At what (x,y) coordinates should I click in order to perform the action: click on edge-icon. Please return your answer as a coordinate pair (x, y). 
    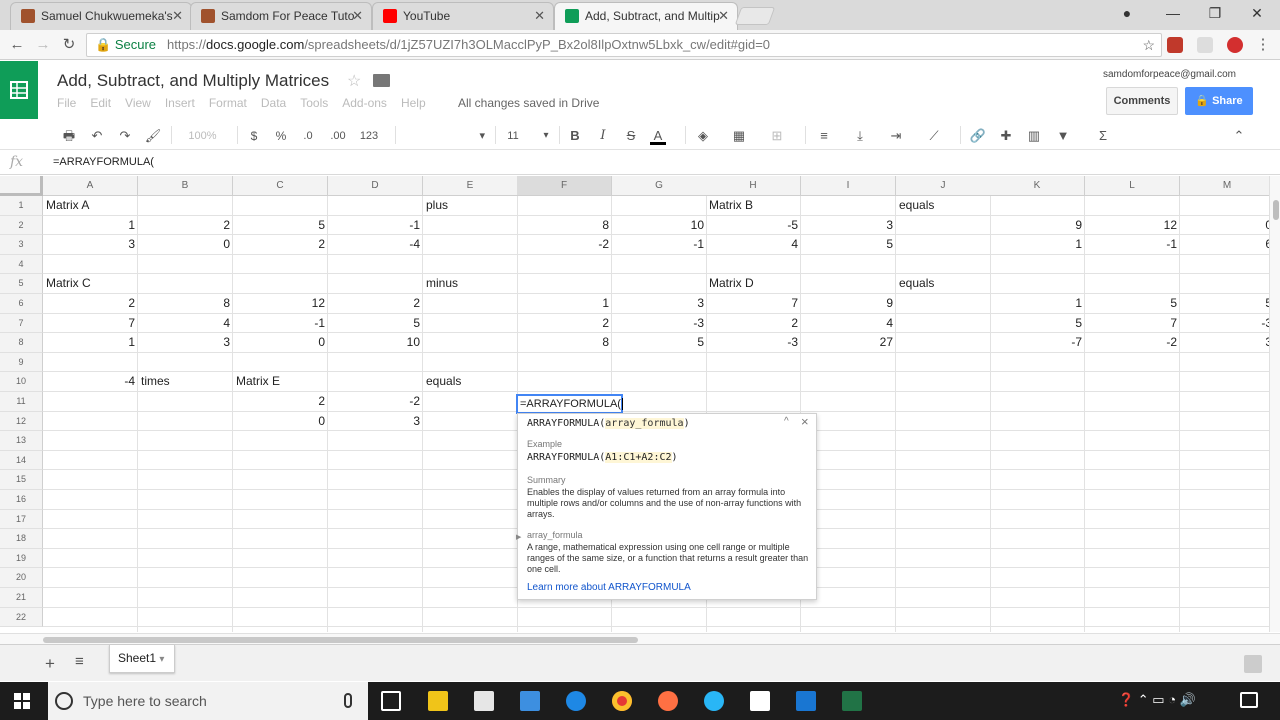
    Looking at the image, I should click on (576, 701).